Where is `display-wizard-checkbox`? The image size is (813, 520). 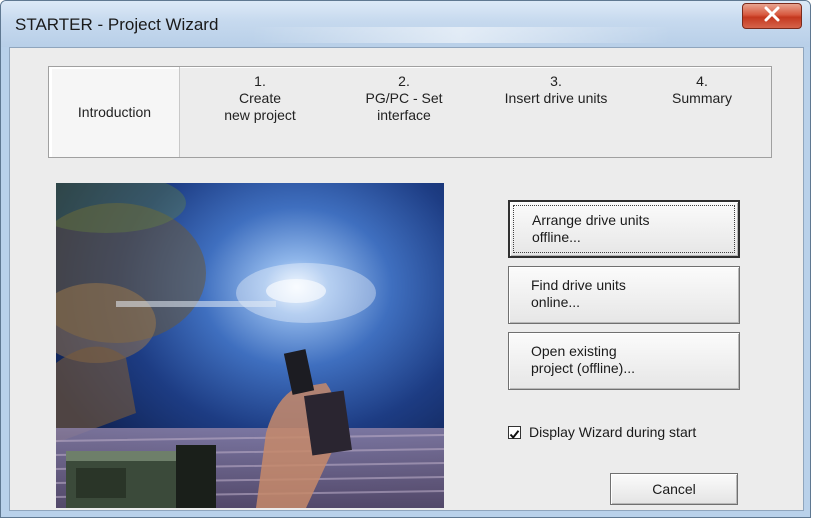
display-wizard-checkbox is located at coordinates (514, 432).